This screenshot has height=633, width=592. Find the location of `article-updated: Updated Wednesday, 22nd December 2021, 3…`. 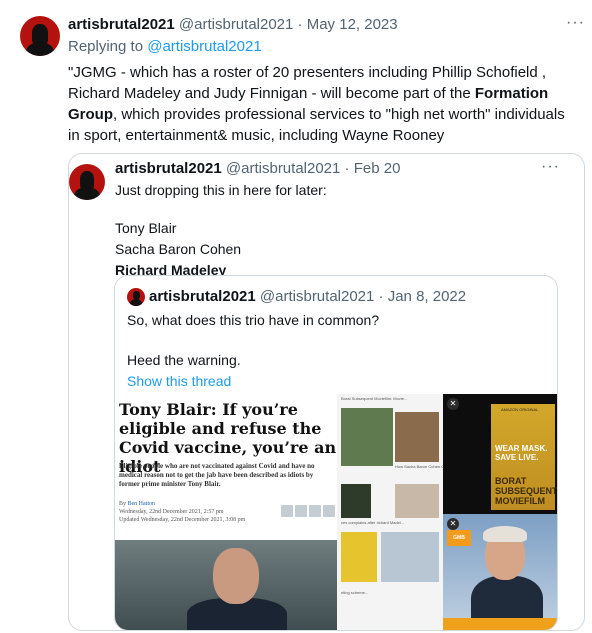

article-updated: Updated Wednesday, 22nd December 2021, 3… is located at coordinates (182, 520).